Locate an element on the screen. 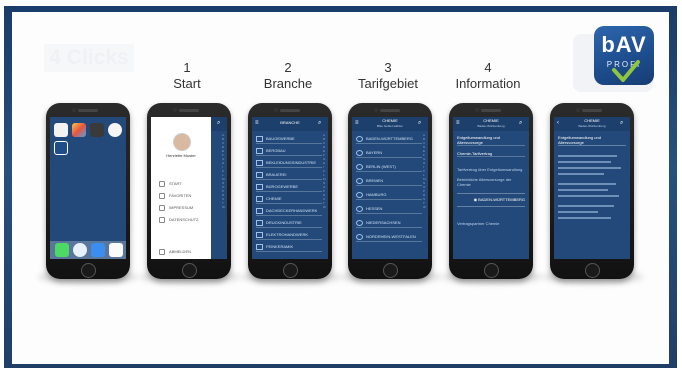 This screenshot has width=682, height=372. list-item: BAYERN is located at coordinates (389, 153).